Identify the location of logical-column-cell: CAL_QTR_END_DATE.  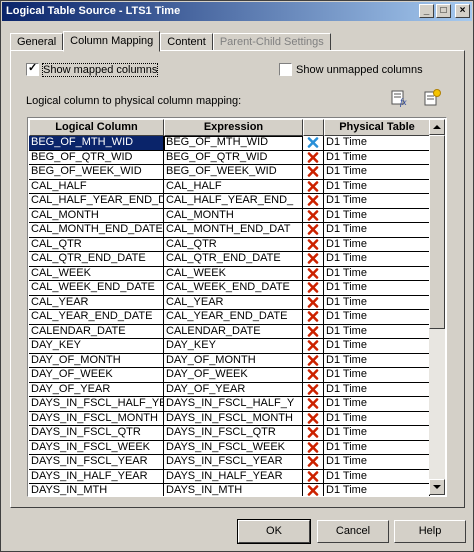
(96, 259).